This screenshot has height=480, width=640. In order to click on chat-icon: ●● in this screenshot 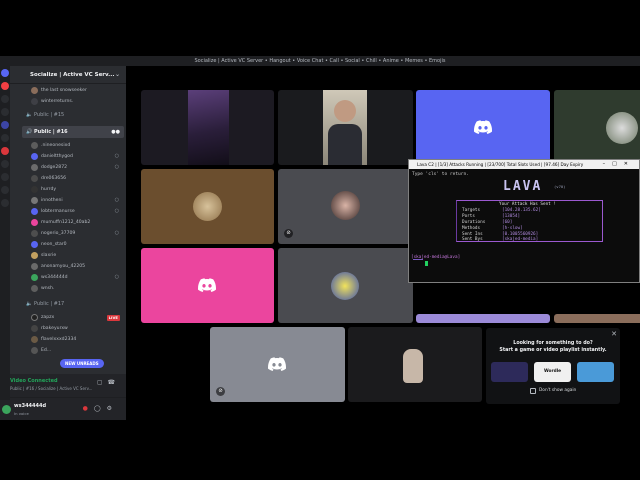, I will do `click(115, 132)`.